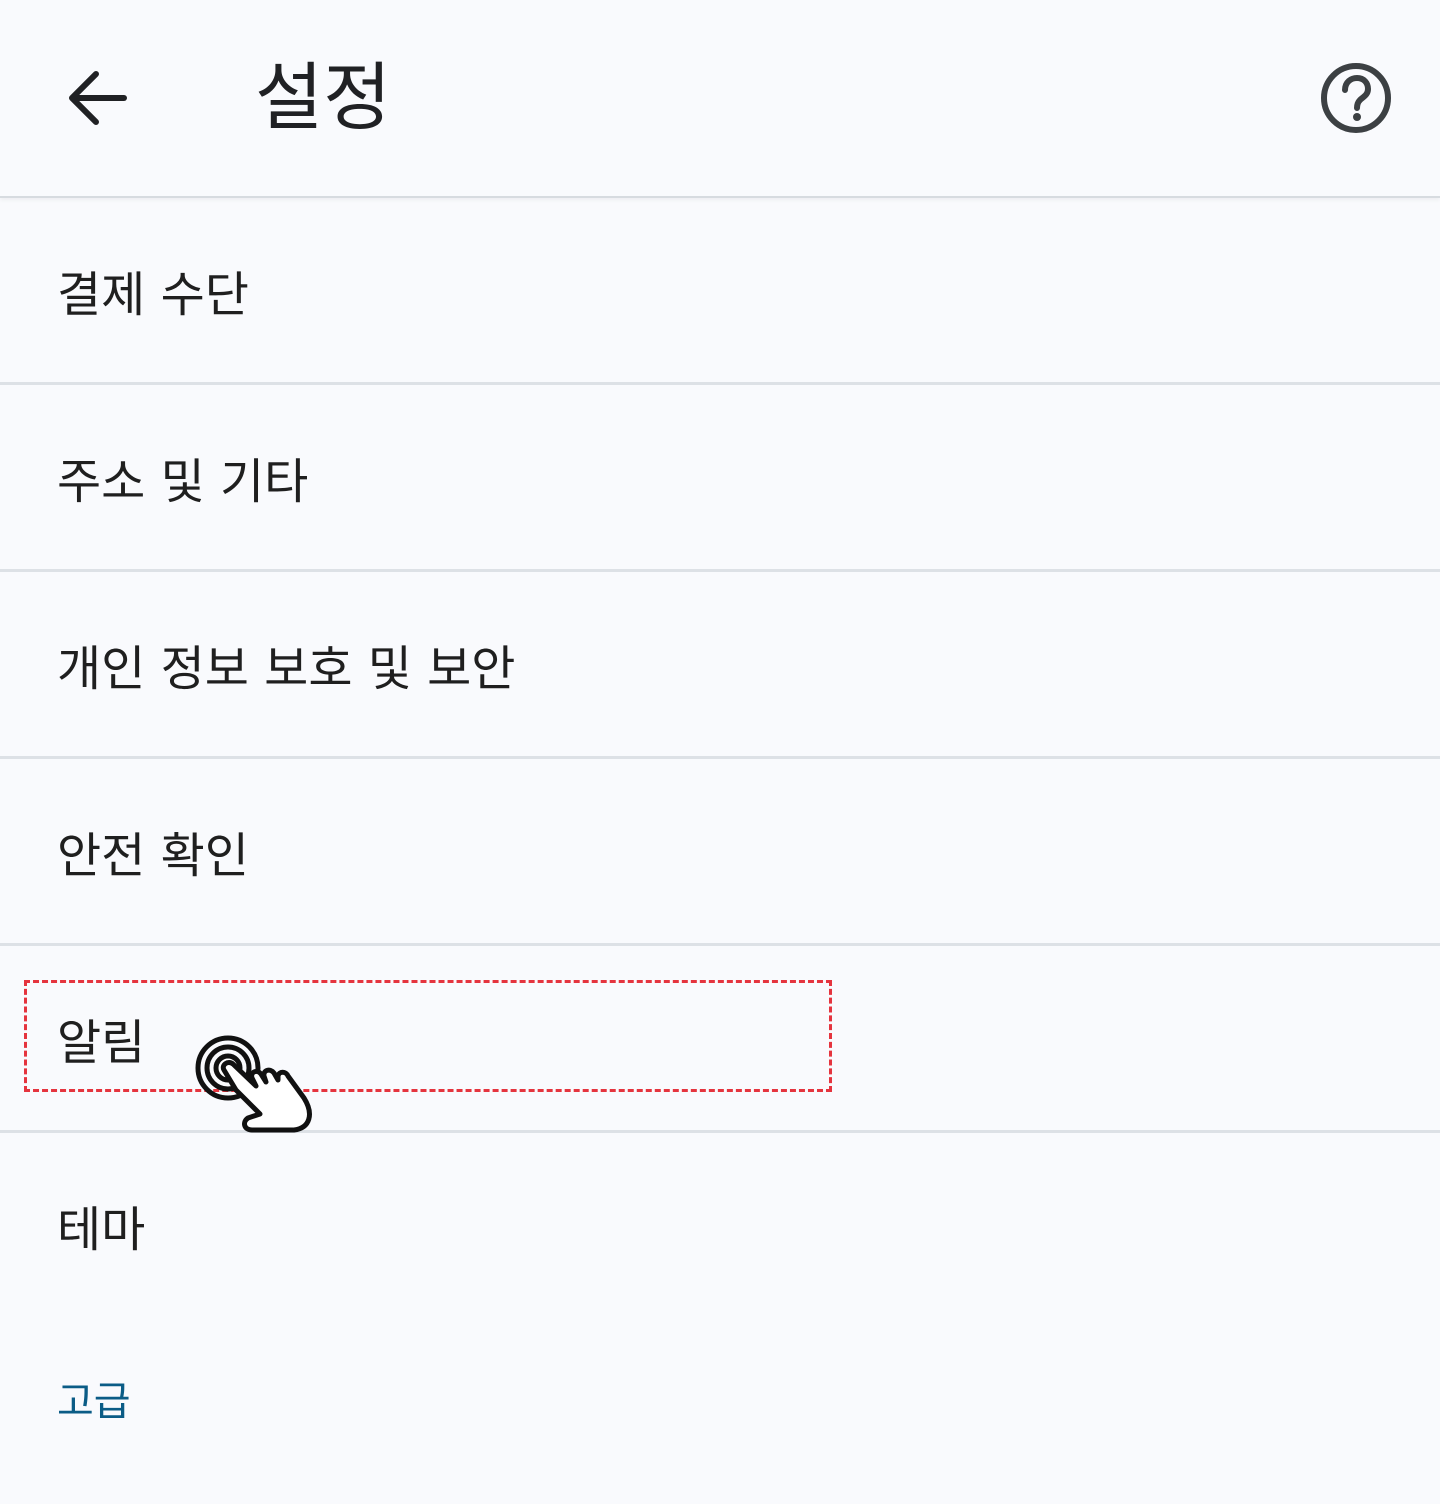 This screenshot has width=1440, height=1504. What do you see at coordinates (94, 1402) in the screenshot?
I see `section-header-advanced: 고급` at bounding box center [94, 1402].